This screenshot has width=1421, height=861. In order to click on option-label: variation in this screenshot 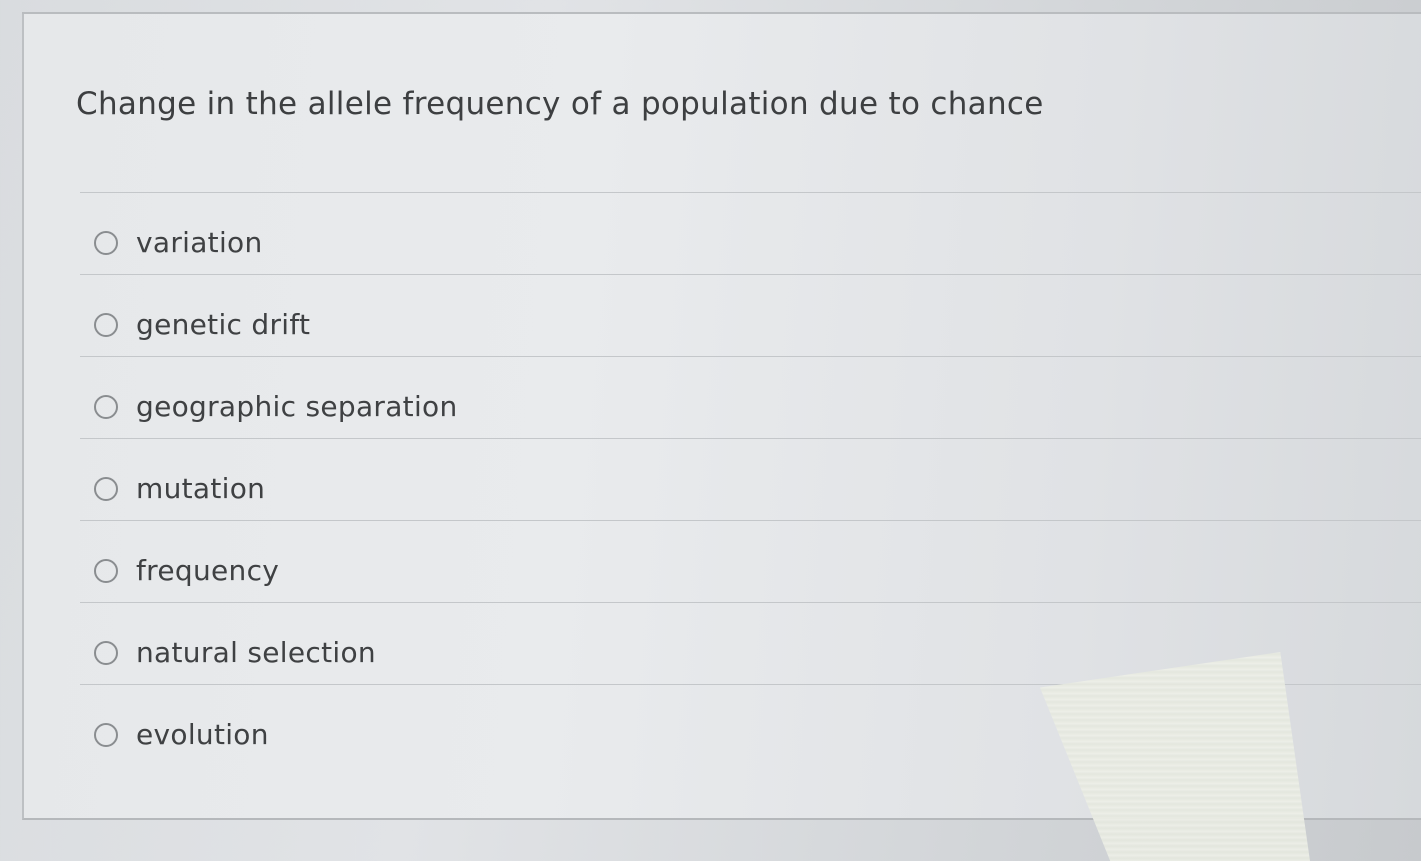, I will do `click(199, 242)`.